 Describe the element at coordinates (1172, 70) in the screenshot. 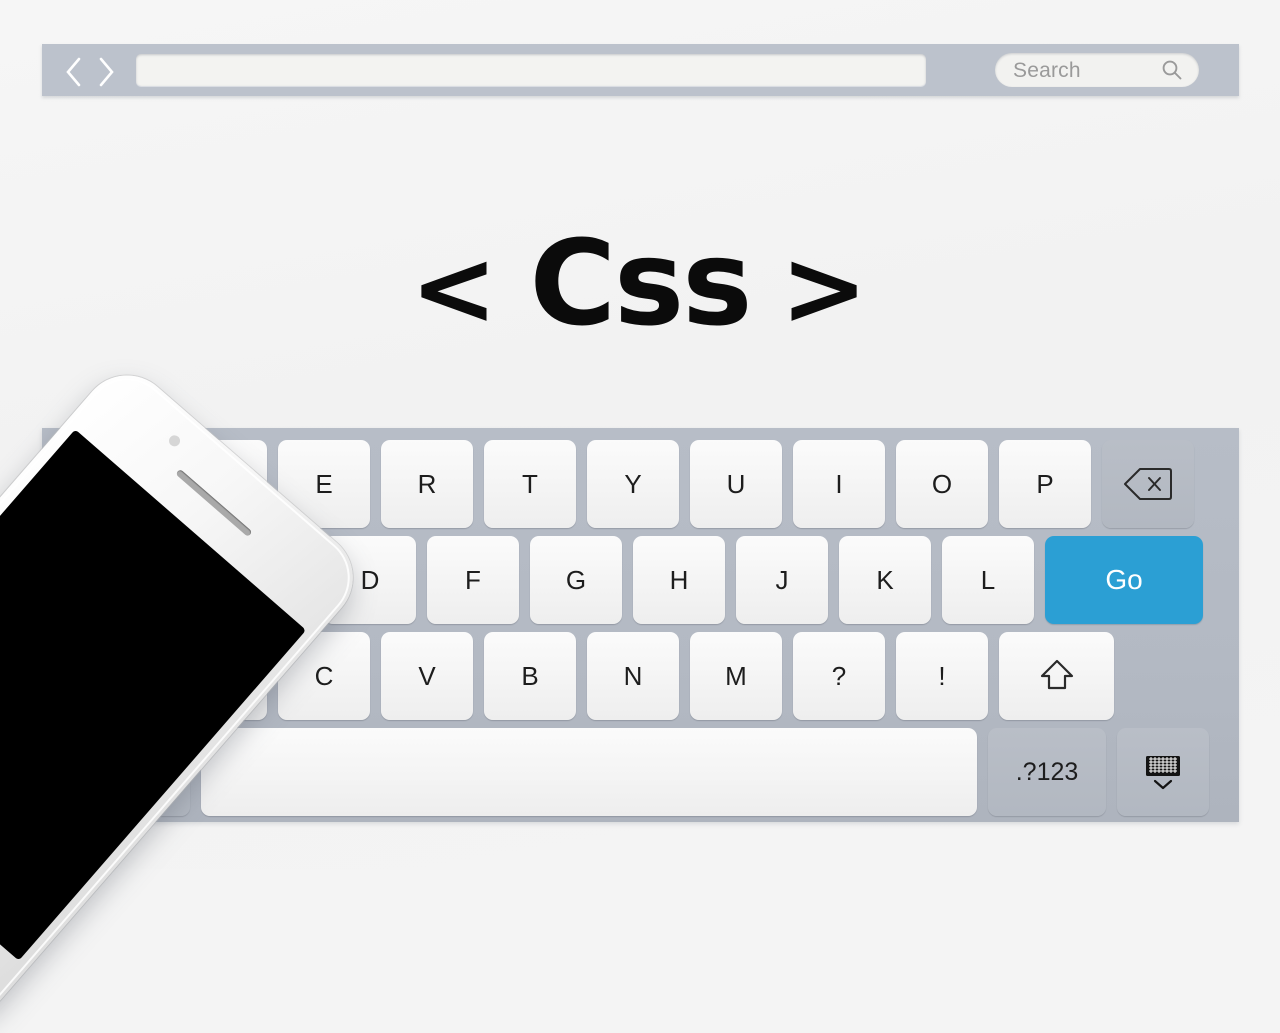

I see `search-icon` at that location.